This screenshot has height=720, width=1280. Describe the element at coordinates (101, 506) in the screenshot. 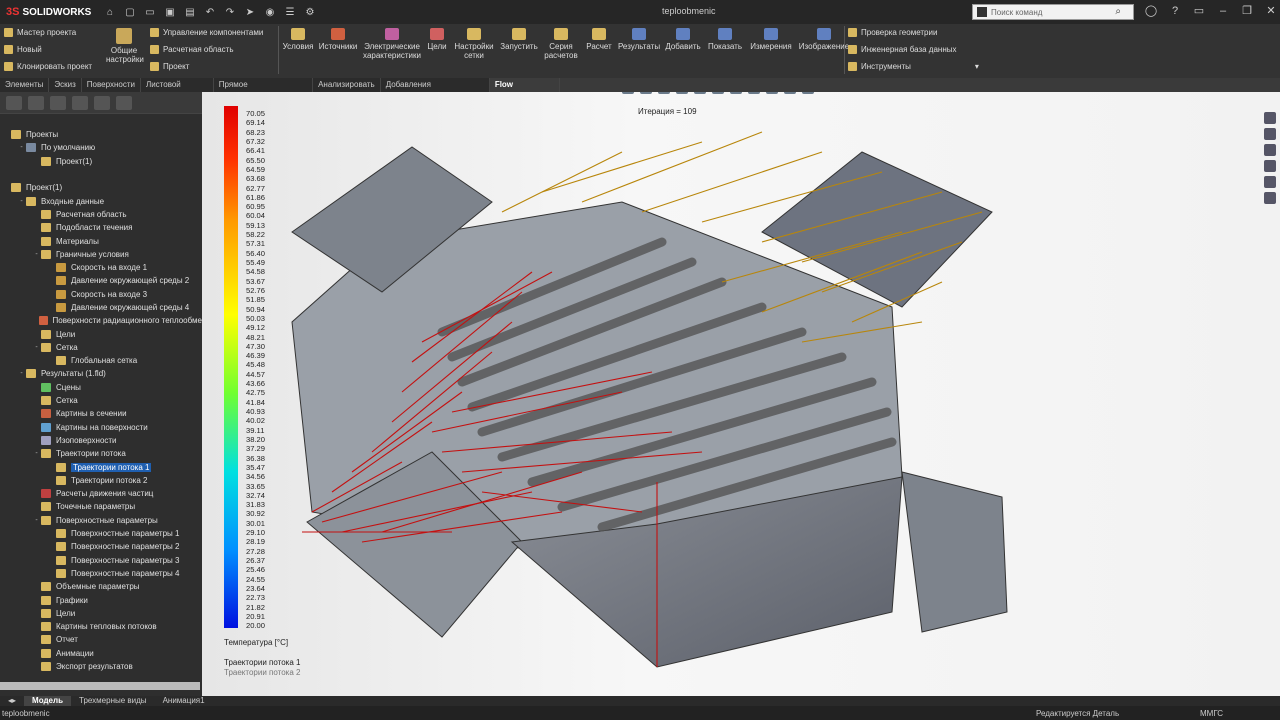

I see `tree-item: Точечные параметры` at that location.